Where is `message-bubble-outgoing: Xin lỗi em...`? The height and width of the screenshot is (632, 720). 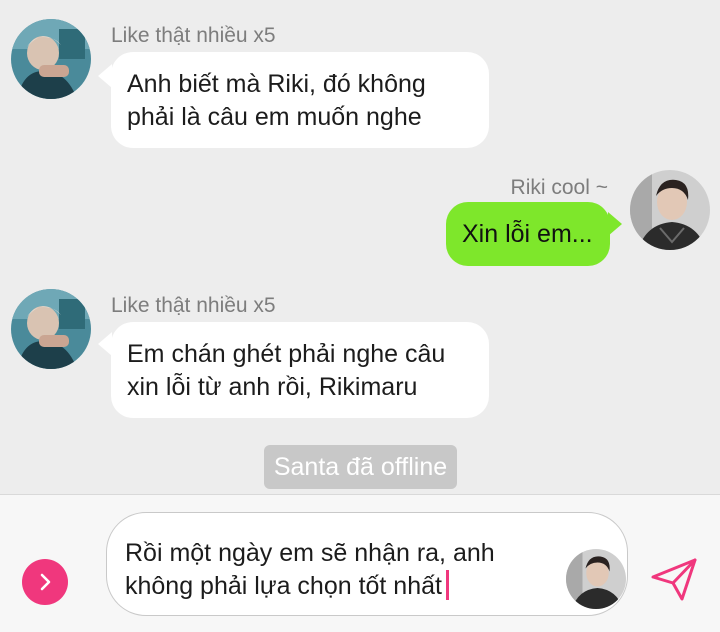 message-bubble-outgoing: Xin lỗi em... is located at coordinates (528, 234).